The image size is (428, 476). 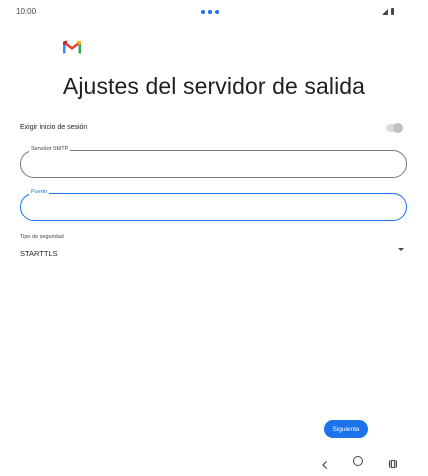 I want to click on status-icons, so click(x=388, y=11).